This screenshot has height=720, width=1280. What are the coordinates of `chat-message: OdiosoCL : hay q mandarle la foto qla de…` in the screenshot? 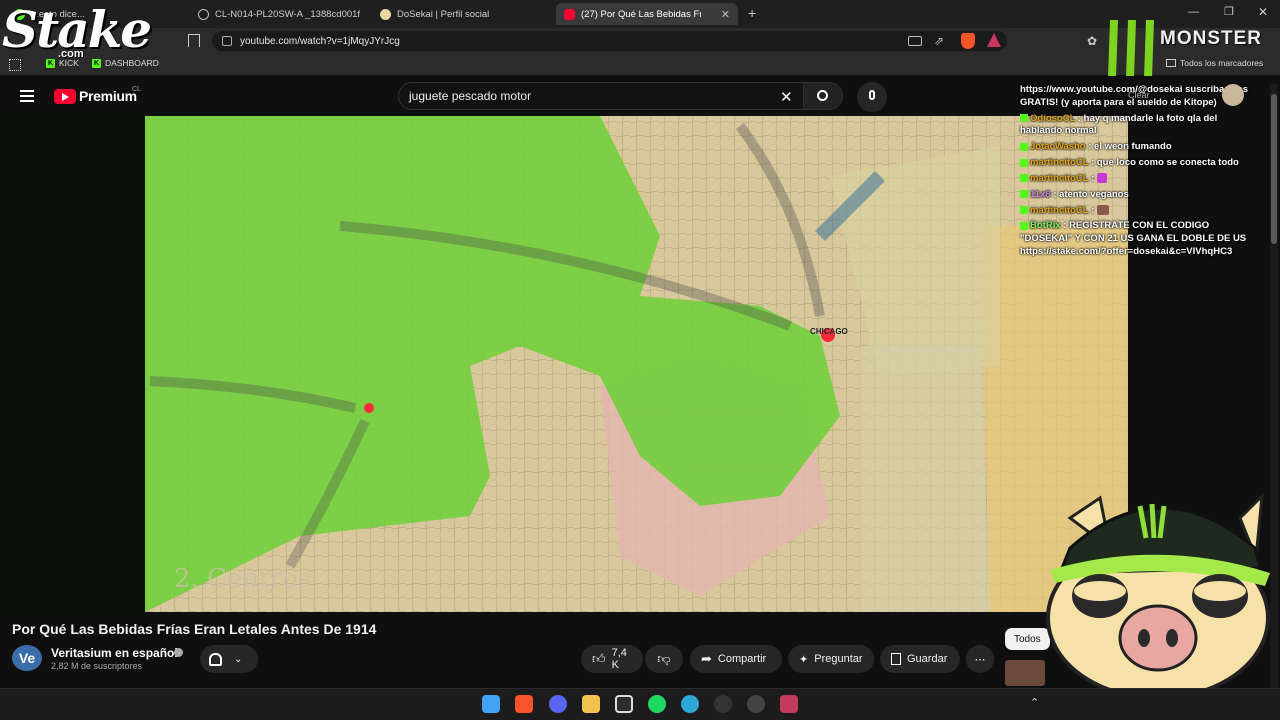 It's located at (1140, 126).